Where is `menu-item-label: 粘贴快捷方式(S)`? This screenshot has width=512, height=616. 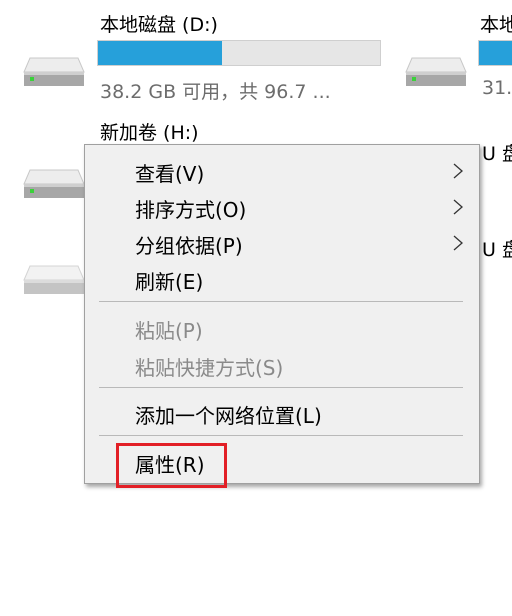 menu-item-label: 粘贴快捷方式(S) is located at coordinates (209, 368).